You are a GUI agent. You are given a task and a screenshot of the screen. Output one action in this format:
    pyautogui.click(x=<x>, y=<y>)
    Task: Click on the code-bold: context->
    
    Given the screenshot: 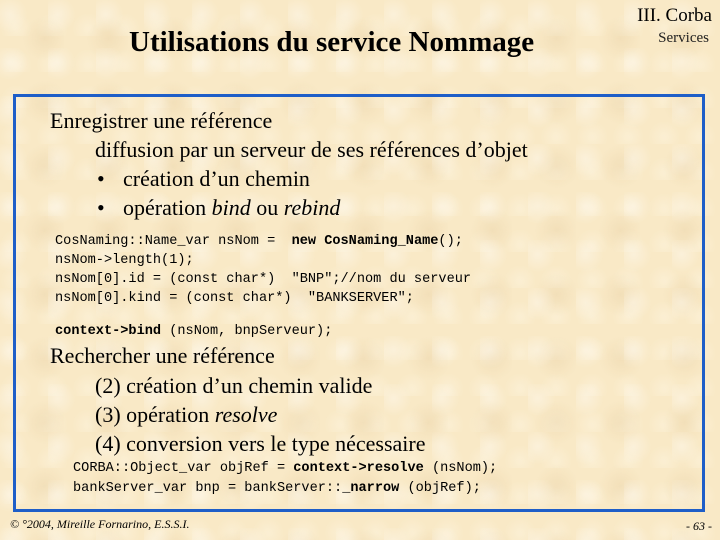 What is the action you would take?
    pyautogui.click(x=92, y=331)
    